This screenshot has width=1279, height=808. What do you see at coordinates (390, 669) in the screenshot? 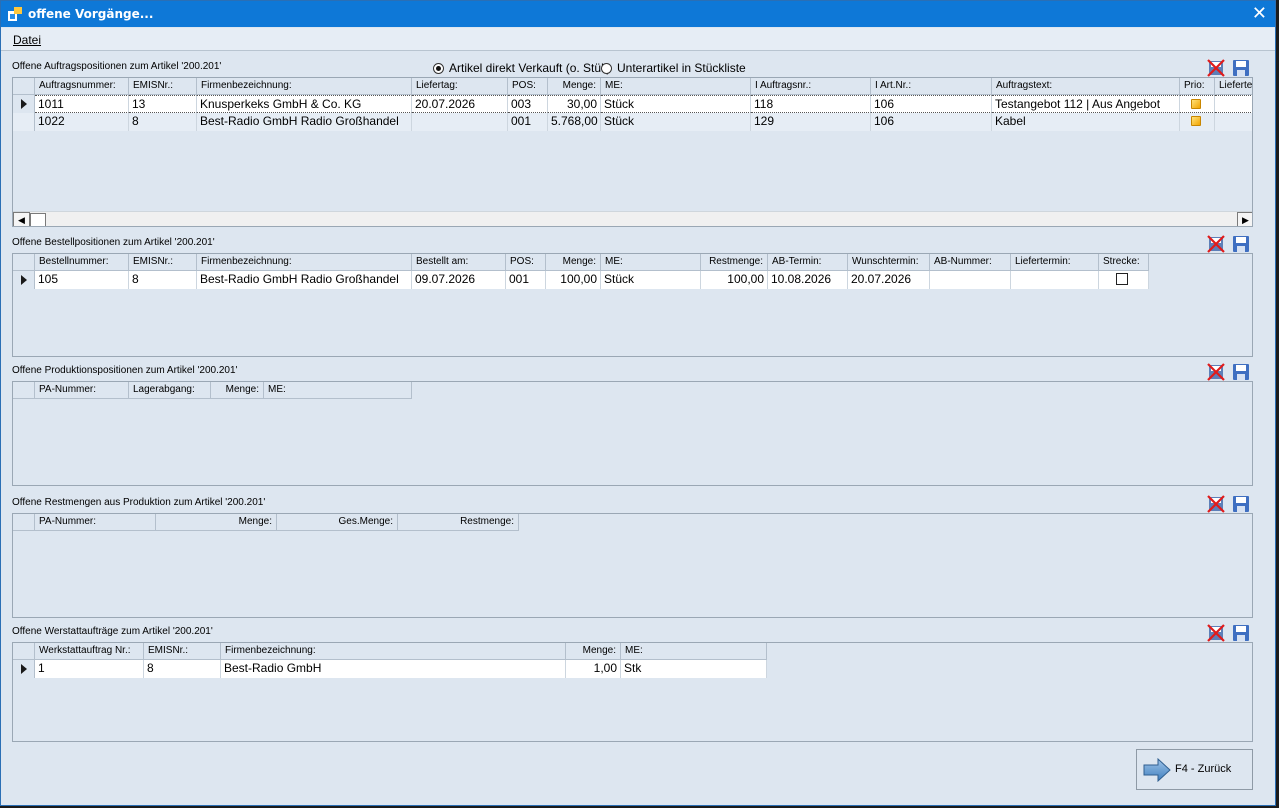
I see `table-row: 1 8 Best-Radio GmbH 1,00 Stk` at bounding box center [390, 669].